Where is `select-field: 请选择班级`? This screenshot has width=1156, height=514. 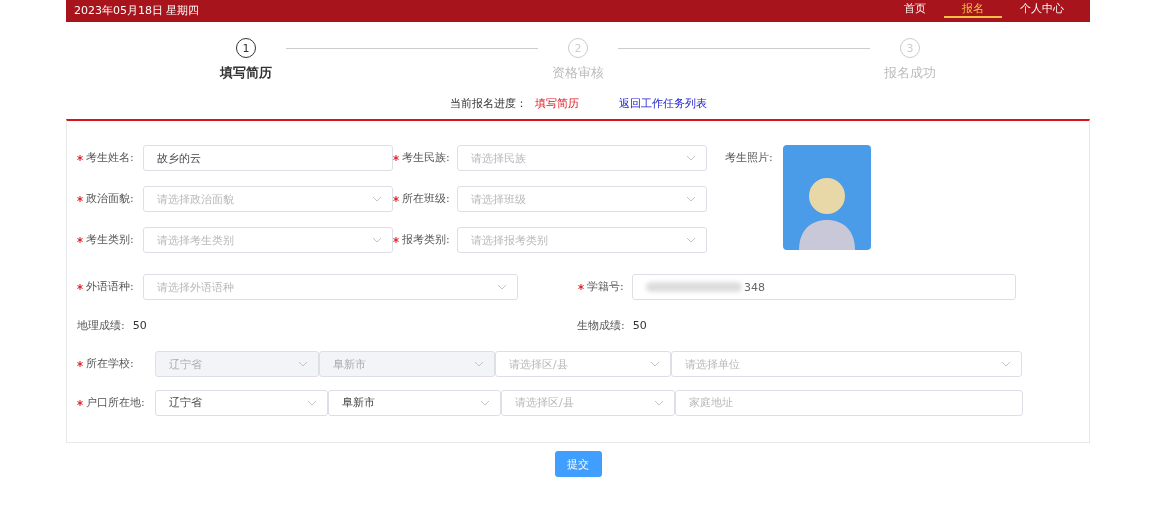 select-field: 请选择班级 is located at coordinates (582, 199).